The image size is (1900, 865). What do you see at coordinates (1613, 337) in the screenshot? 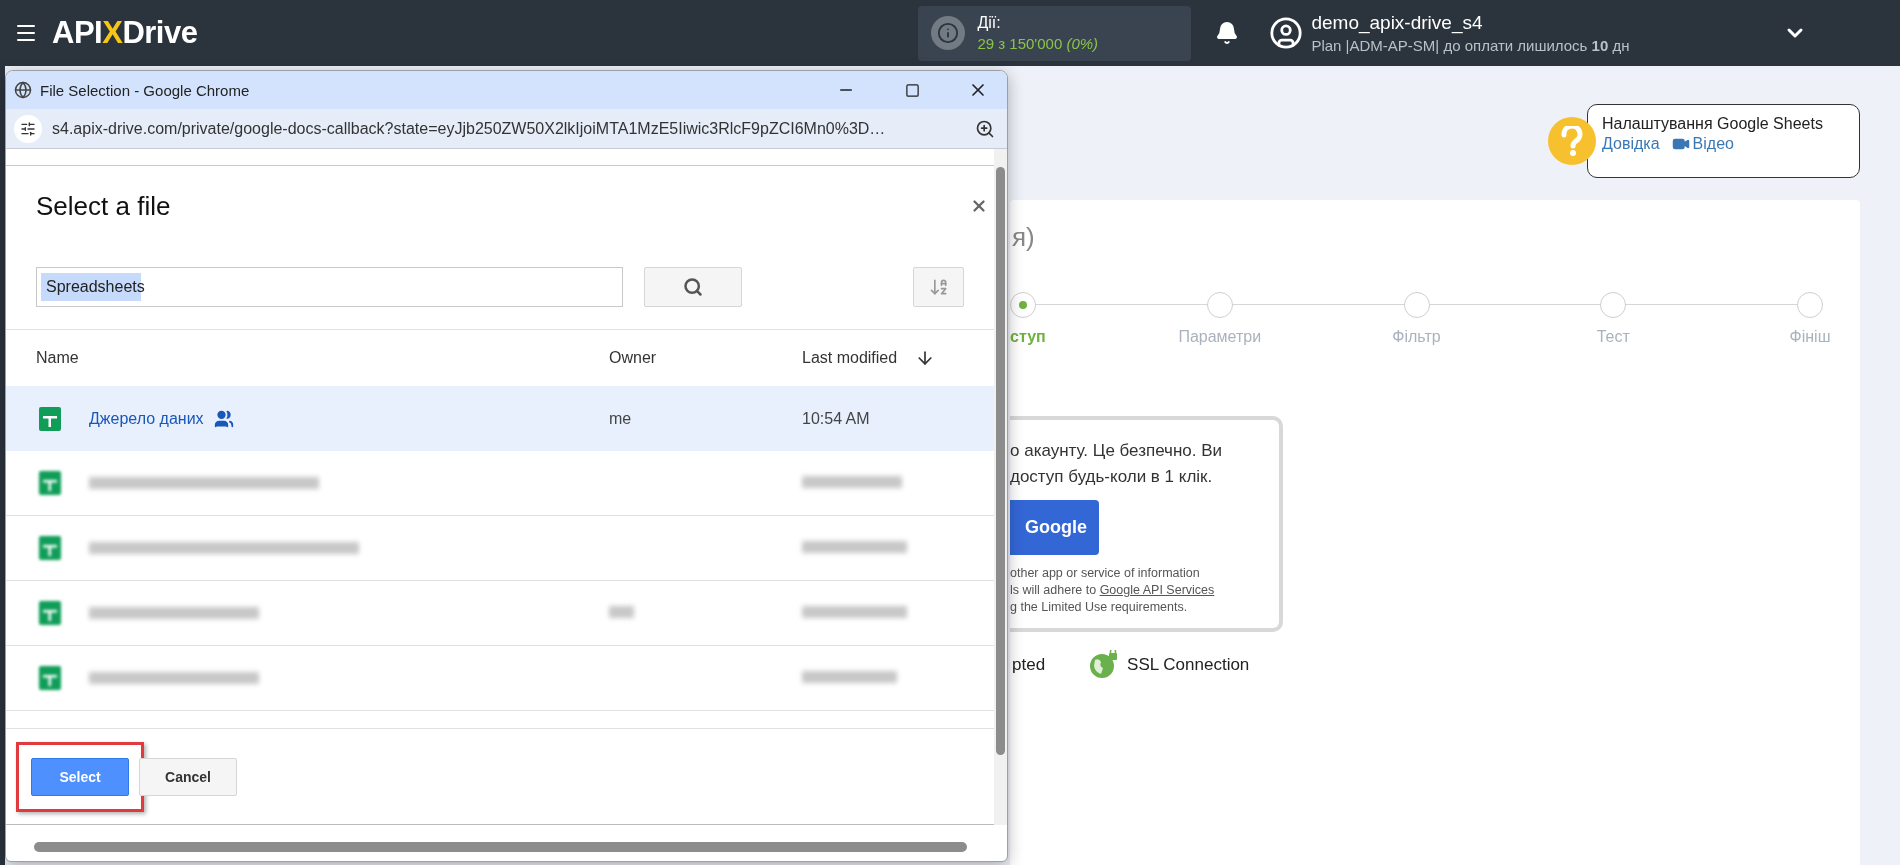
I see `step-label: Тест` at bounding box center [1613, 337].